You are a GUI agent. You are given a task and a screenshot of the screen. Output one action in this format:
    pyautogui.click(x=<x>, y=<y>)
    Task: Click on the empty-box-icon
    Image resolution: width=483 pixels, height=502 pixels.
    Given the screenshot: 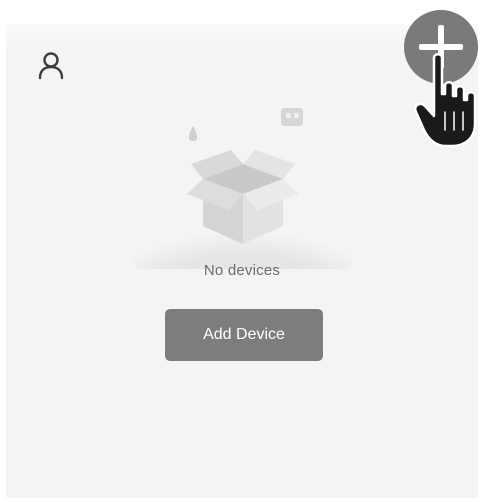 What is the action you would take?
    pyautogui.click(x=243, y=188)
    